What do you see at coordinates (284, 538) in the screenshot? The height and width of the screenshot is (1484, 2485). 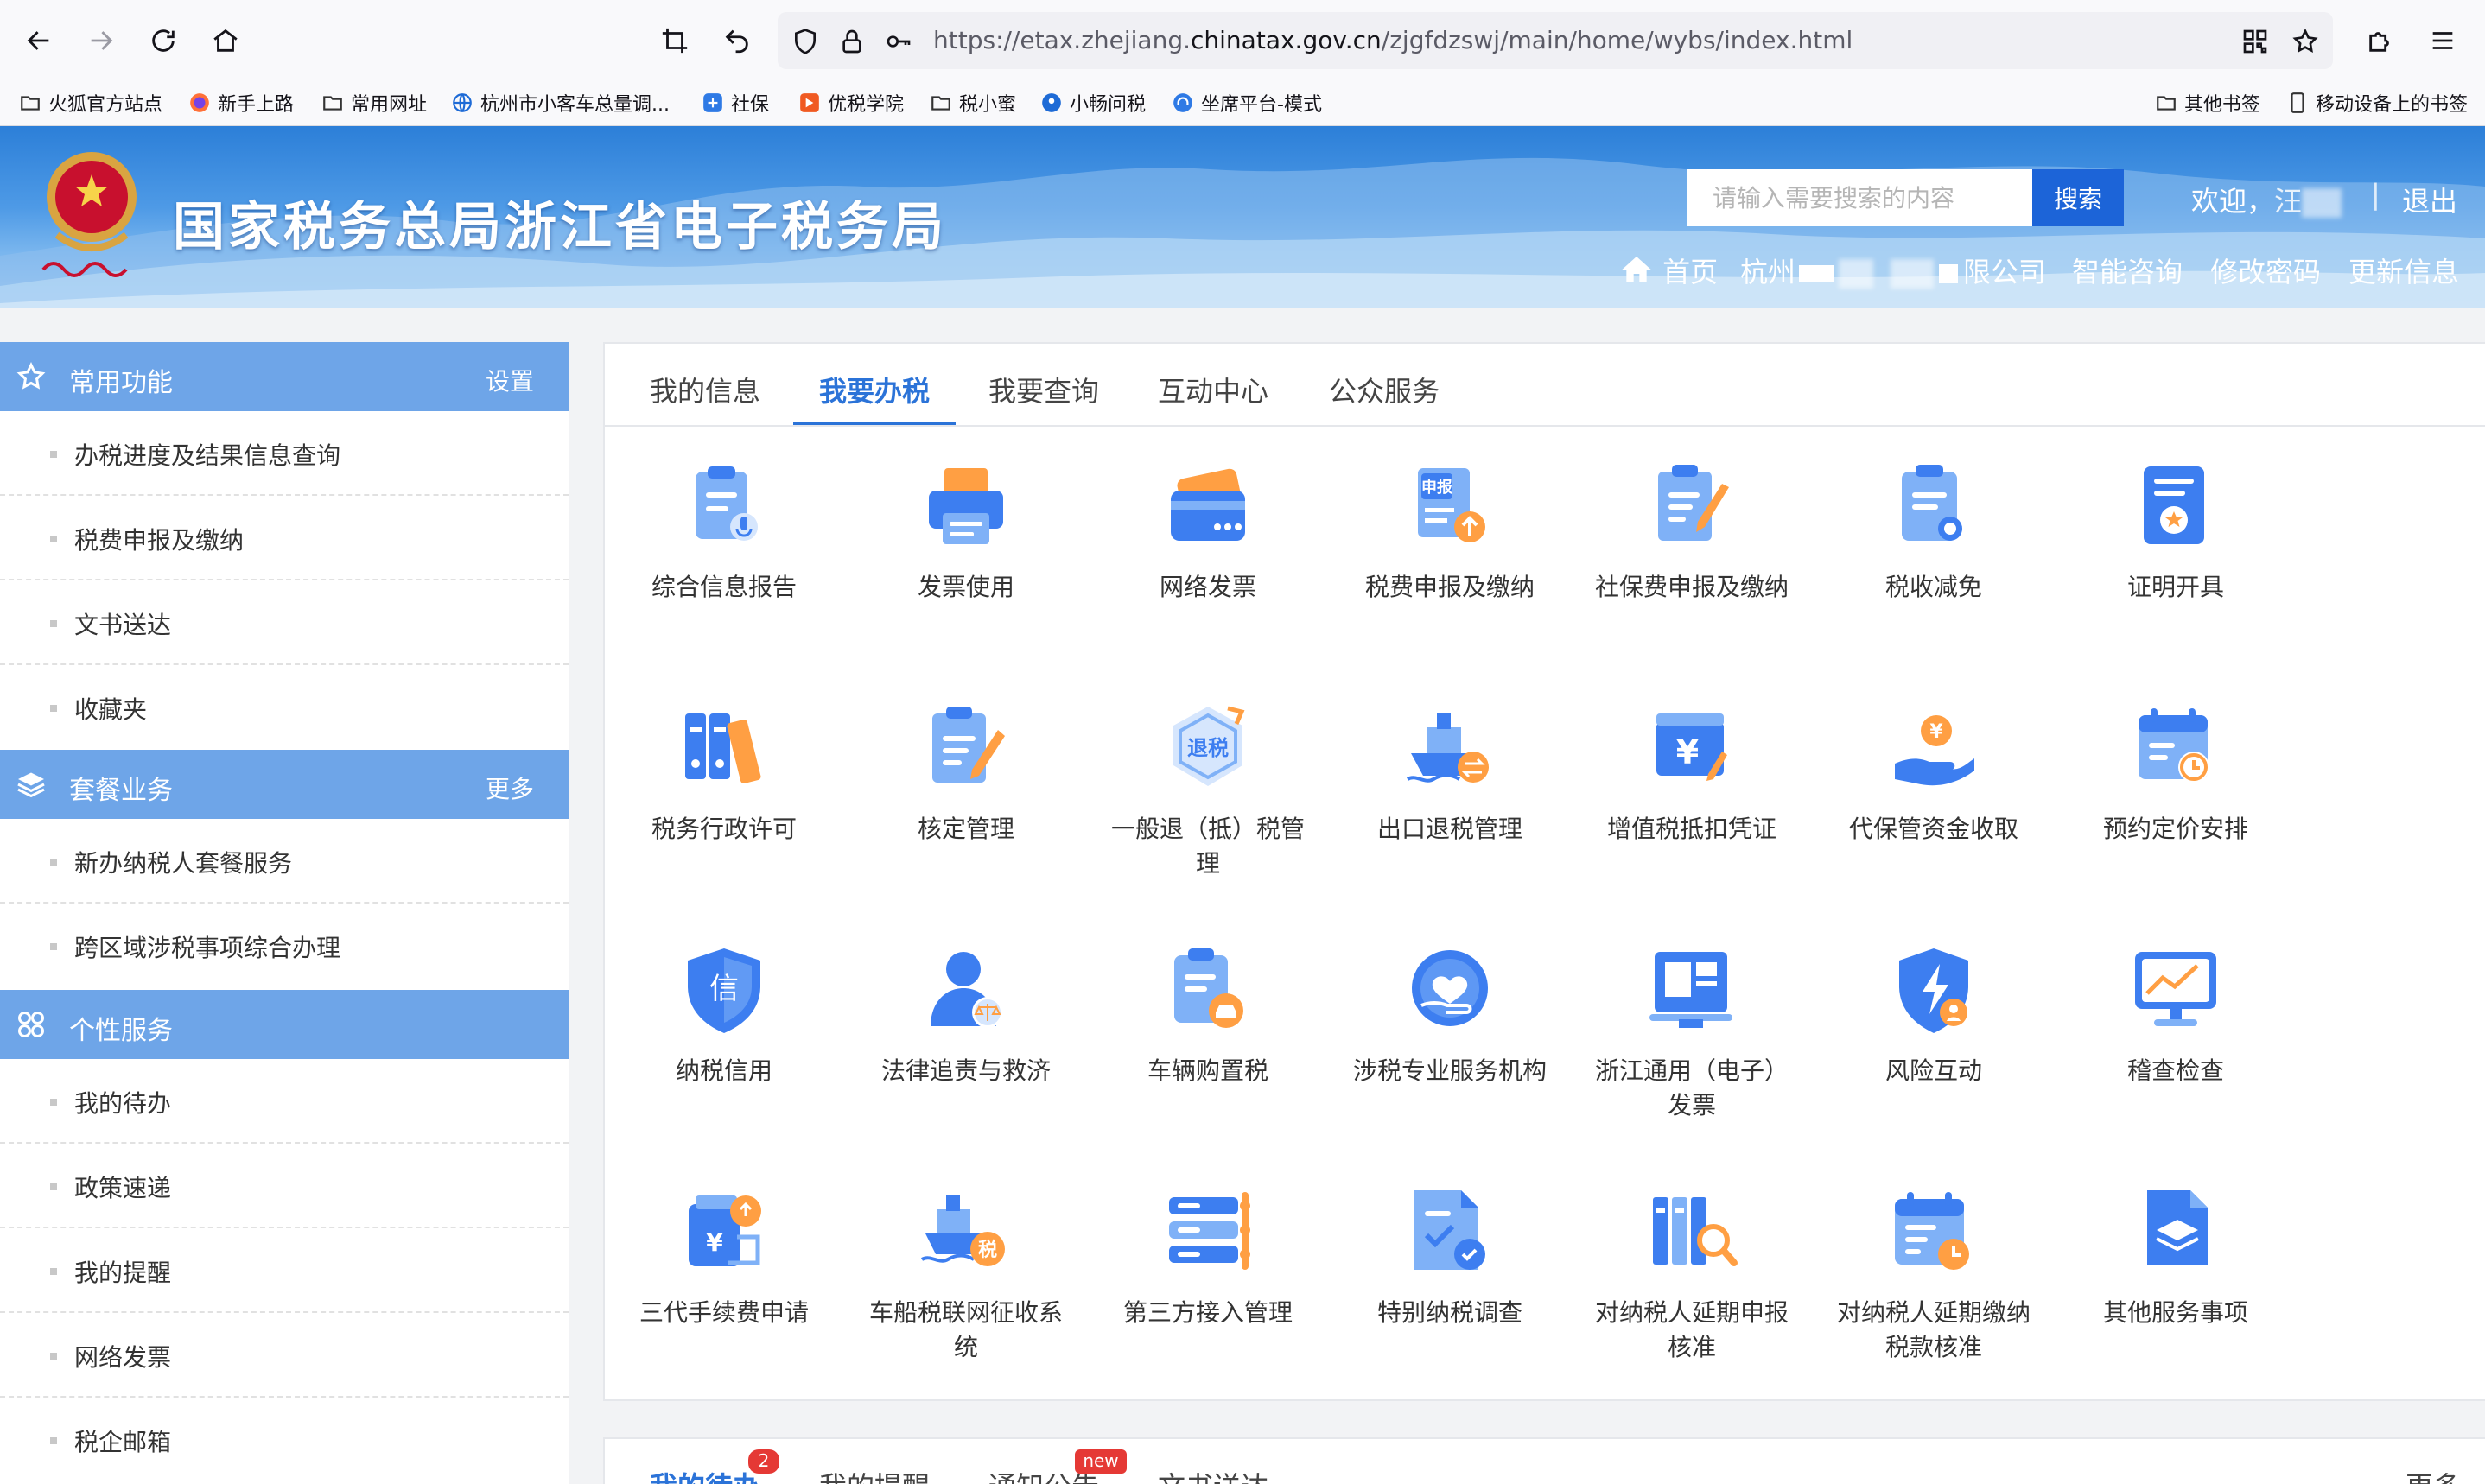 I see `sidebar-item: 税费申报及缴纳` at bounding box center [284, 538].